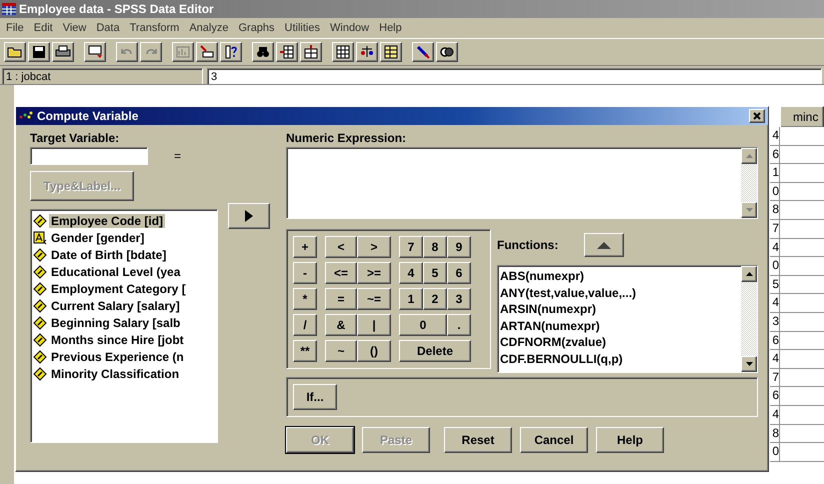 This screenshot has height=484, width=824. Describe the element at coordinates (302, 28) in the screenshot. I see `menu-item: Utilities` at that location.